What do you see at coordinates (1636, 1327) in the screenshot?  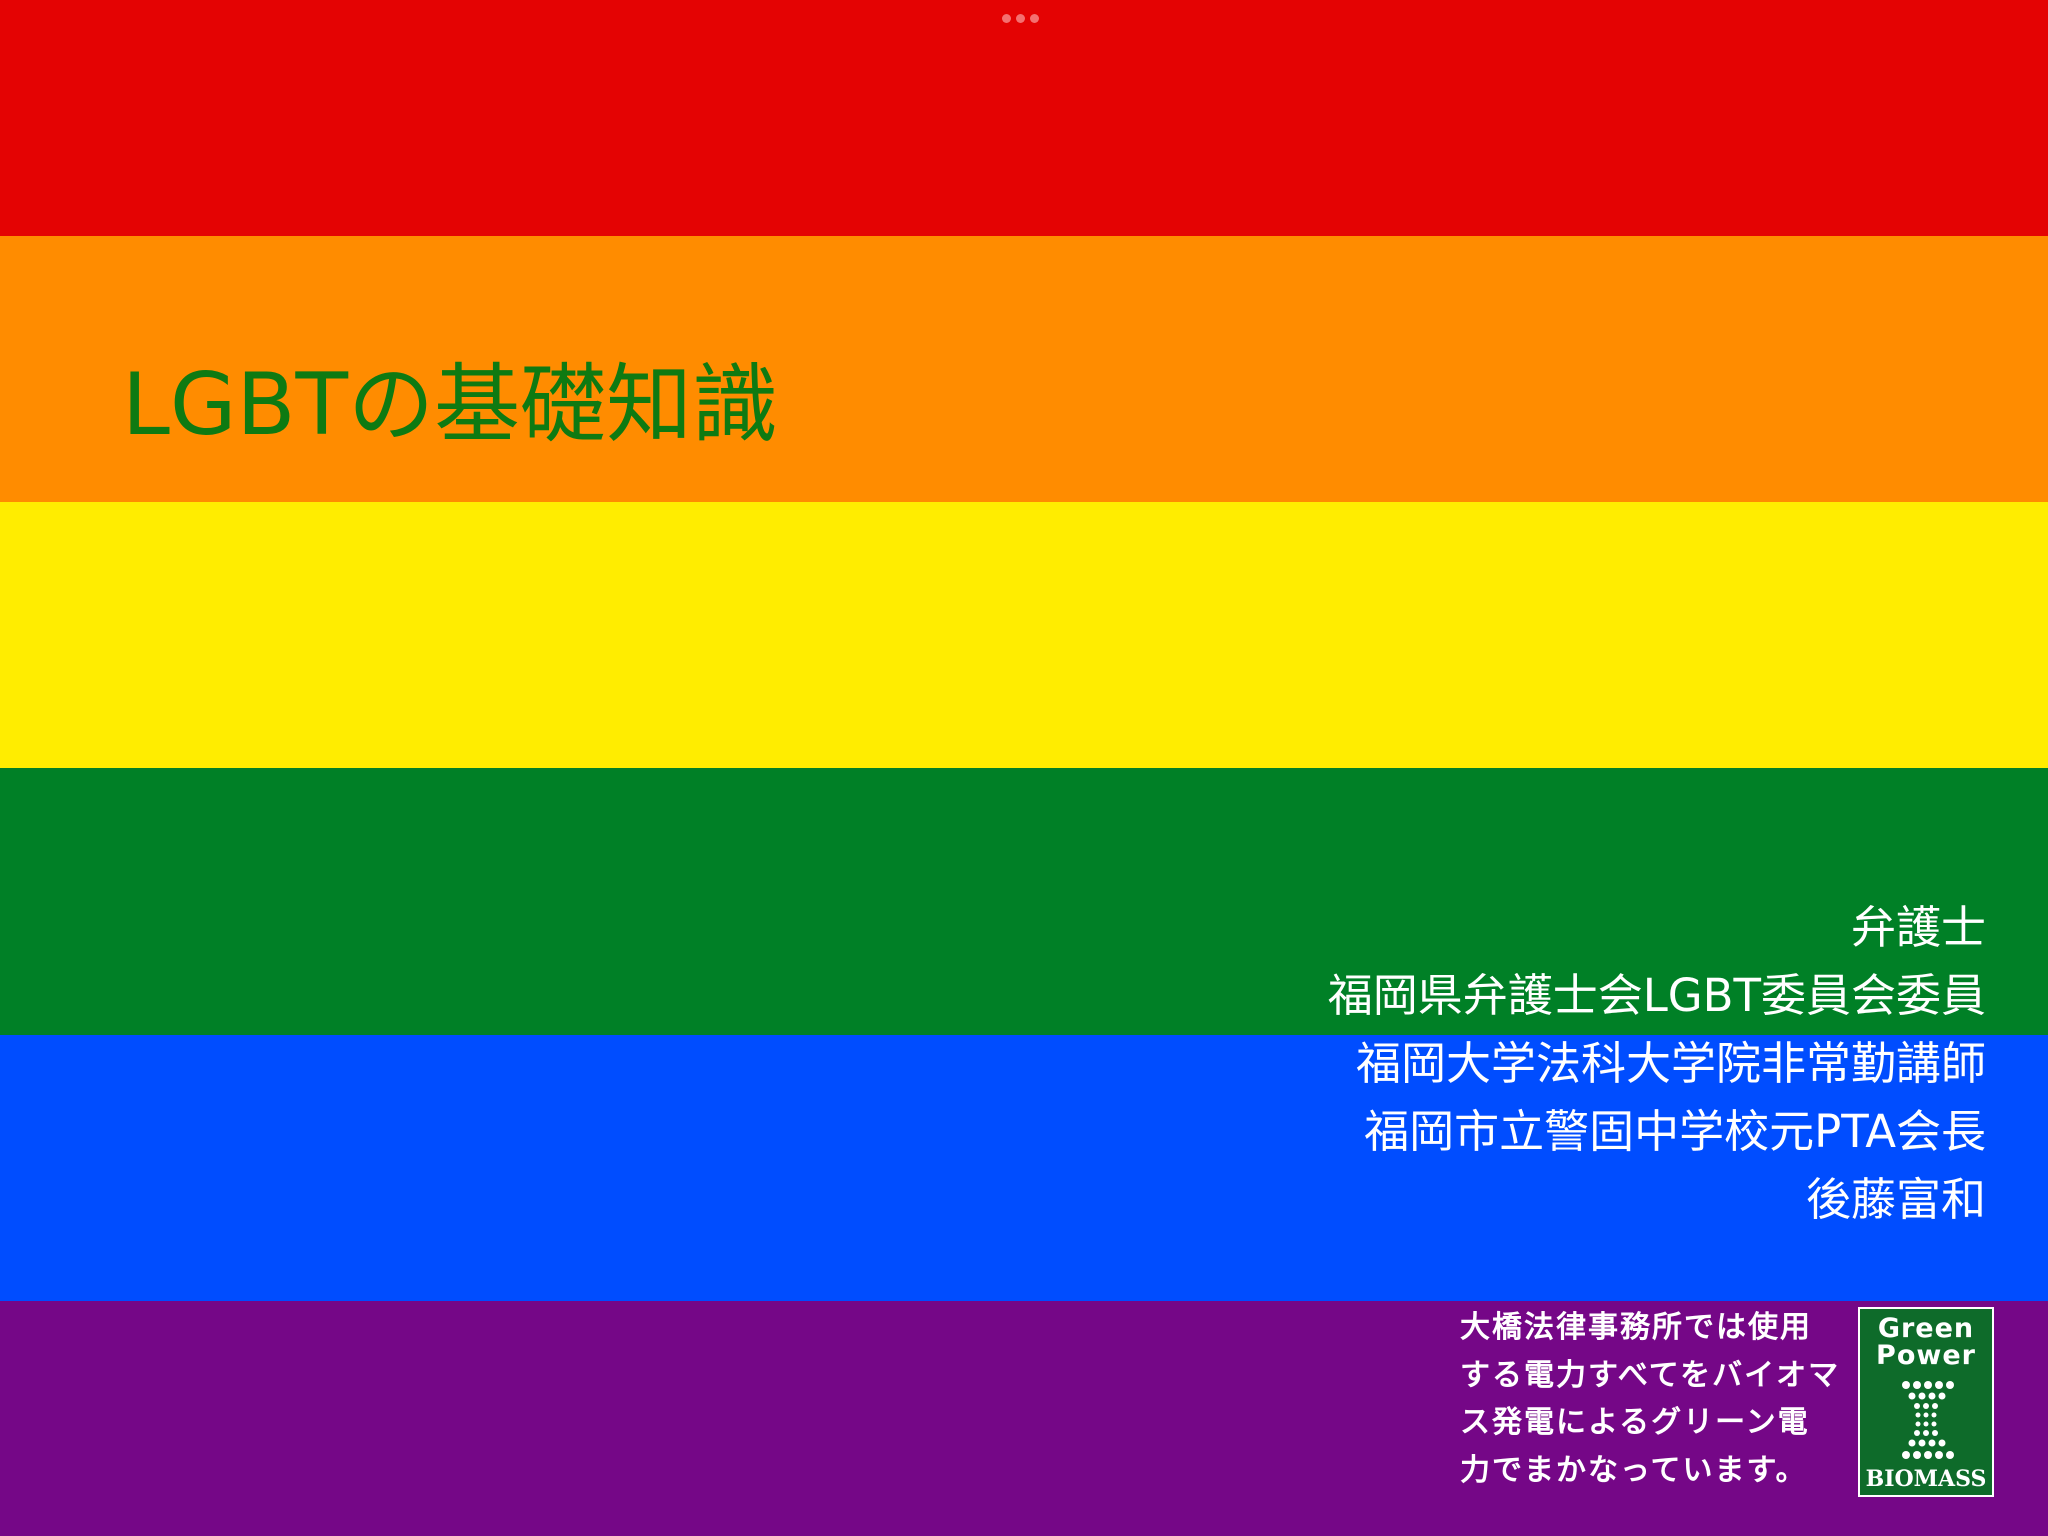 I see `notice-line: 大橋法律事務所では使用` at bounding box center [1636, 1327].